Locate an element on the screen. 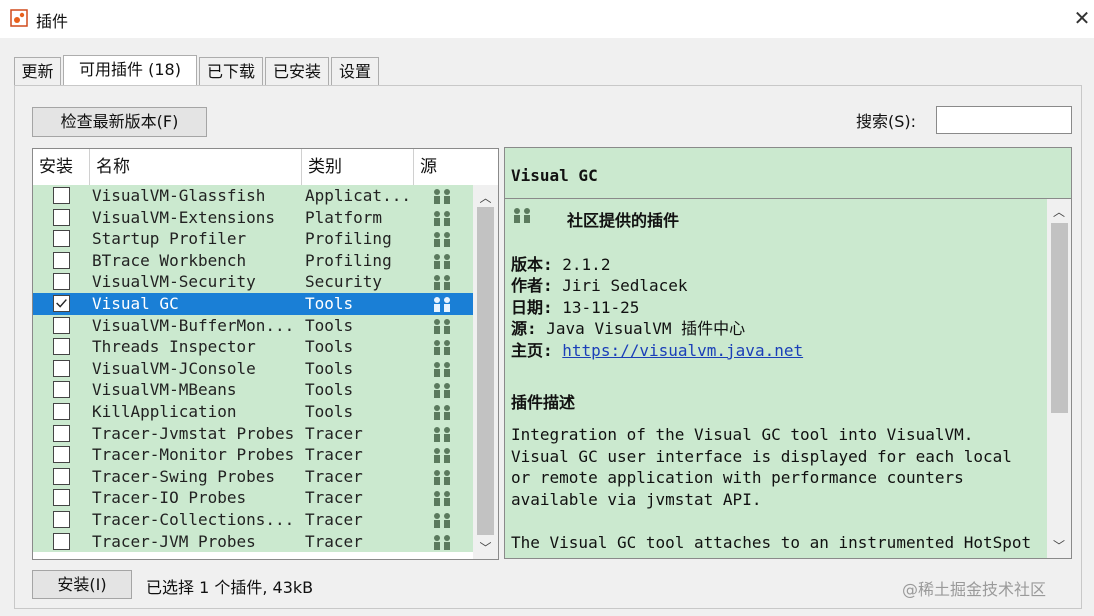 This screenshot has width=1094, height=616. table-row: VisualVM-Extensions Platform is located at coordinates (253, 217).